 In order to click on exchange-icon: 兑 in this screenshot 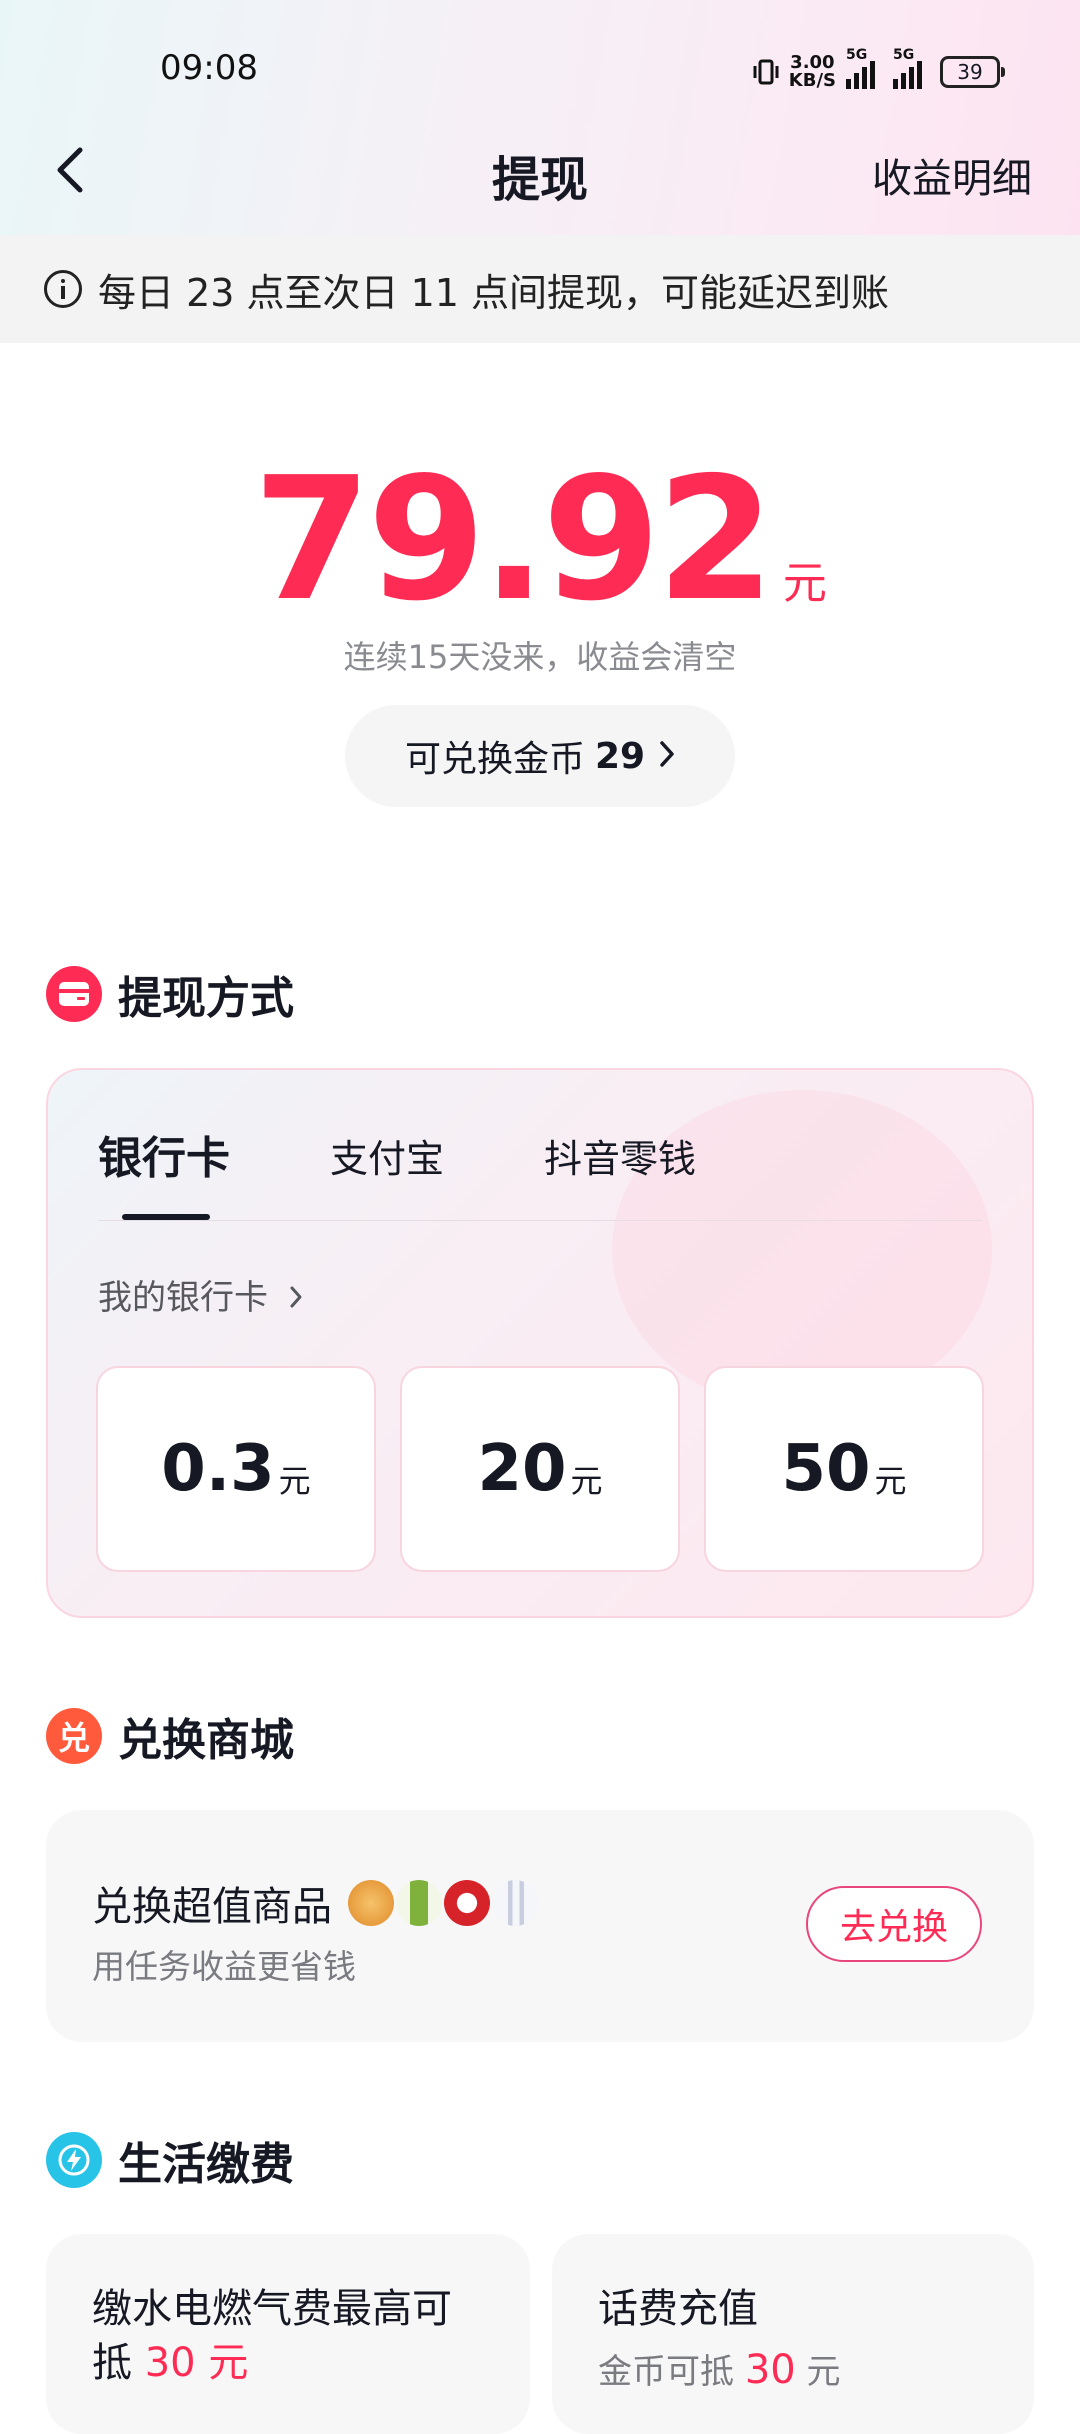, I will do `click(74, 1736)`.